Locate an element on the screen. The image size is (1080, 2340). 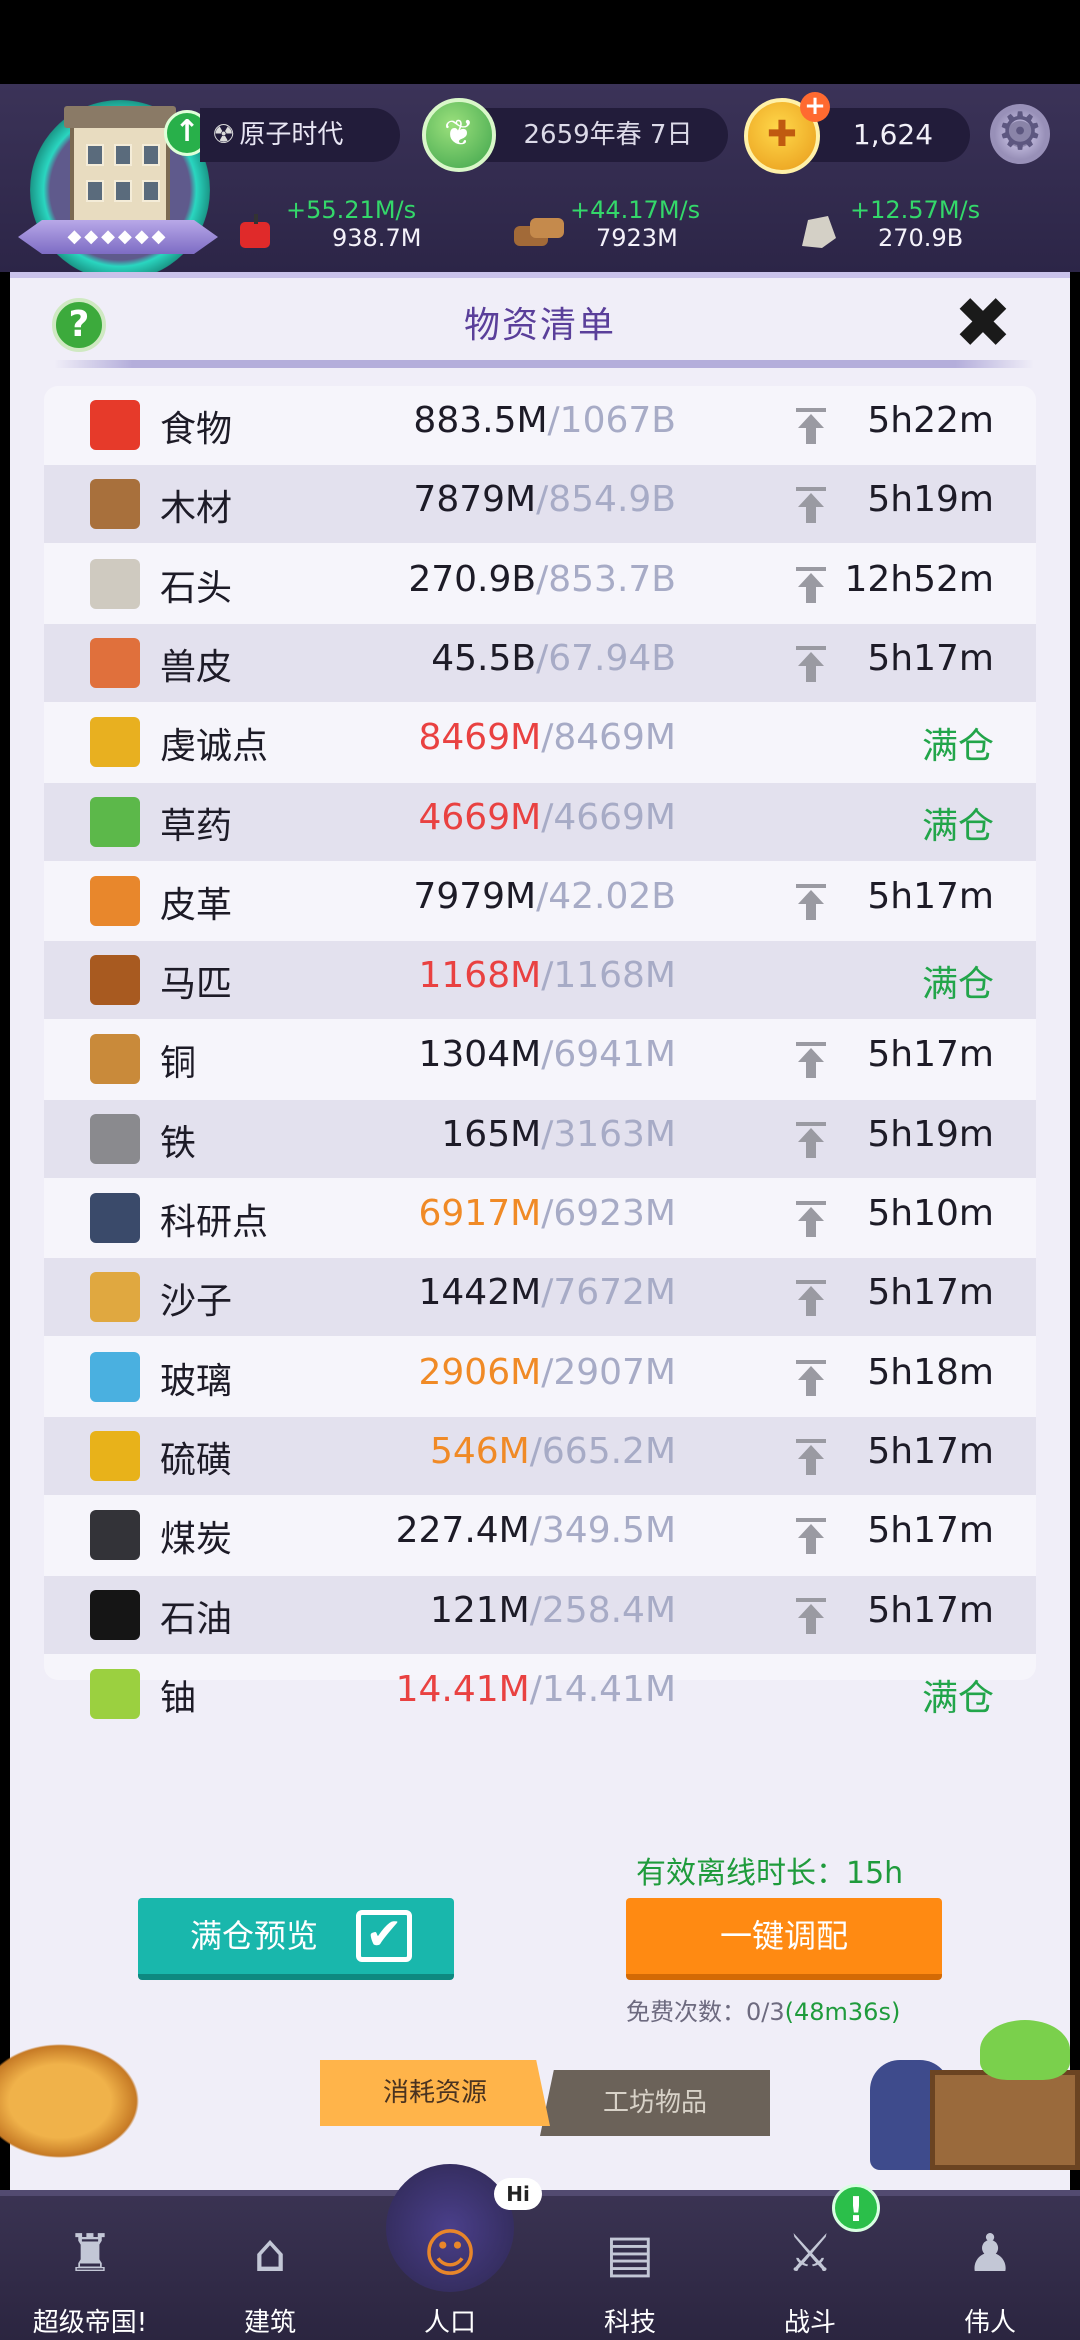
resource-current: 1304M is located at coordinates (480, 1055).